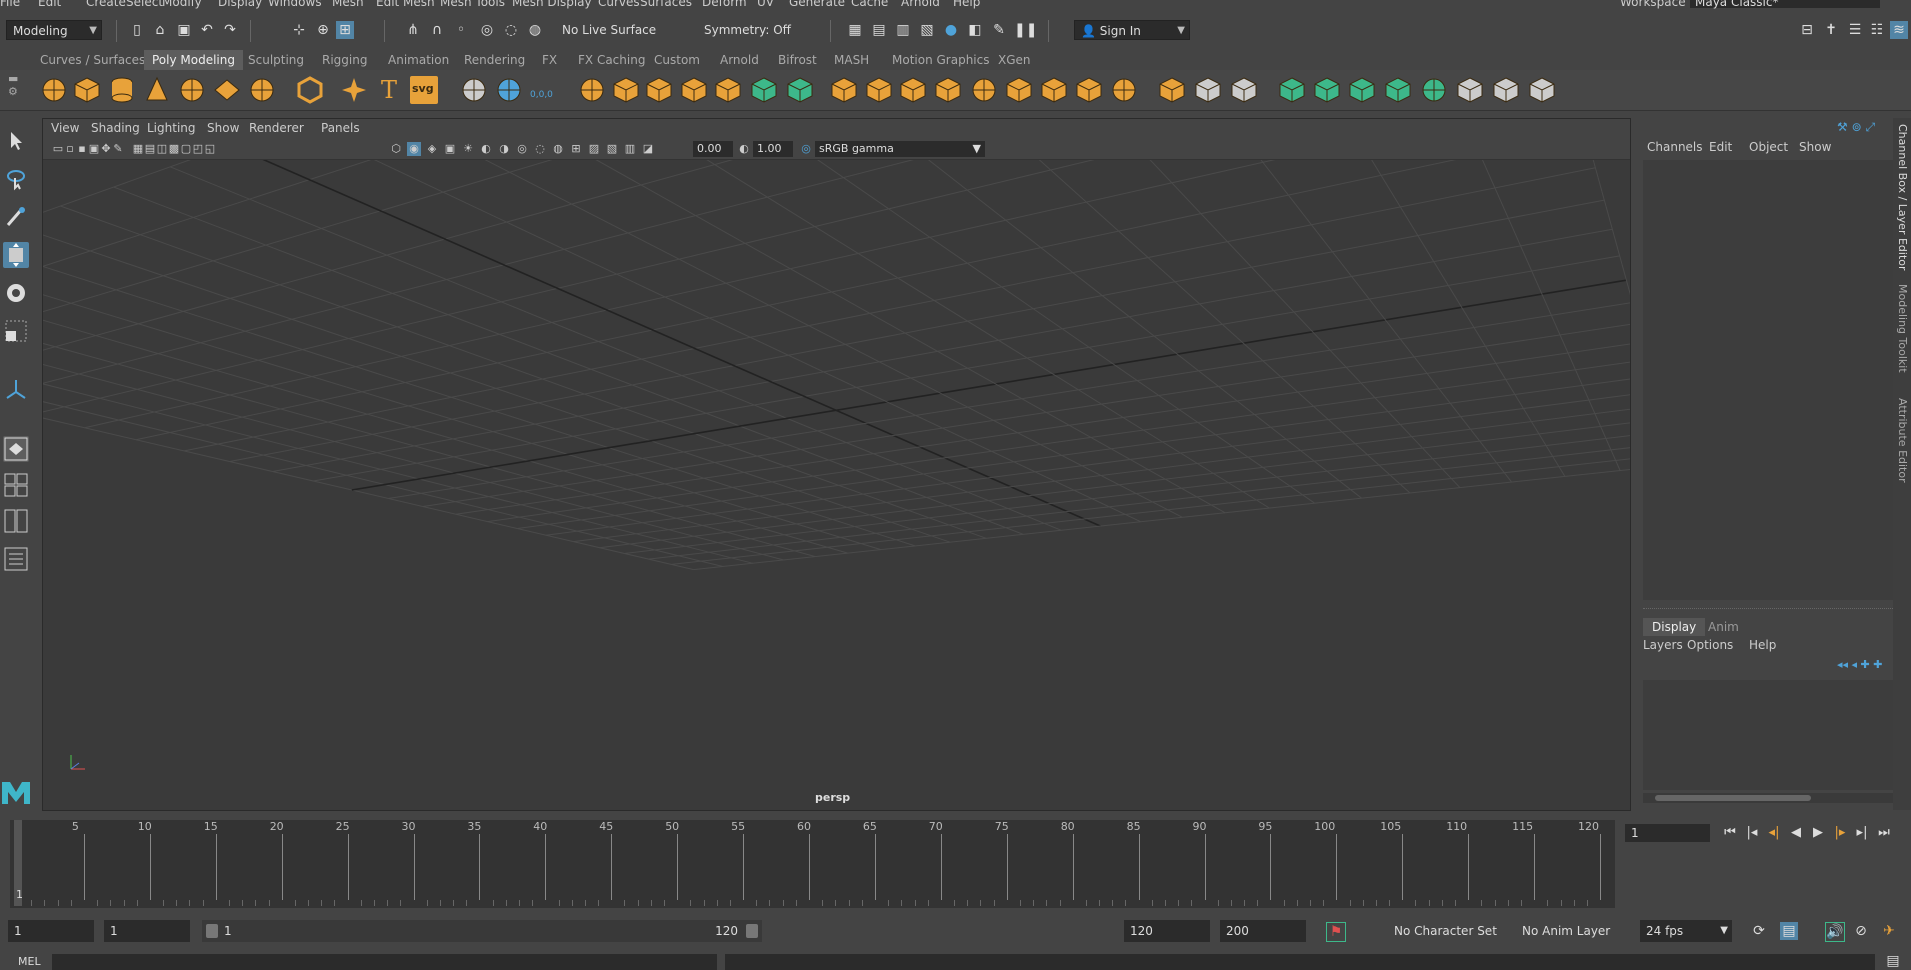  I want to click on menu-windows: Windows, so click(295, 4).